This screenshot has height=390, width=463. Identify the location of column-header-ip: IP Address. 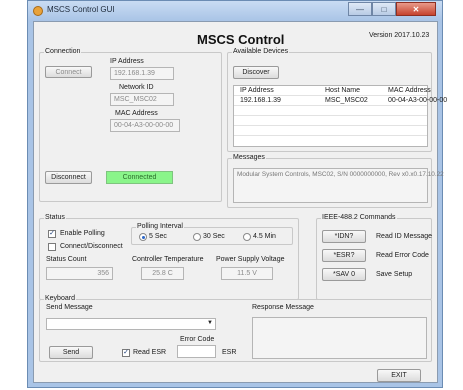
(257, 90).